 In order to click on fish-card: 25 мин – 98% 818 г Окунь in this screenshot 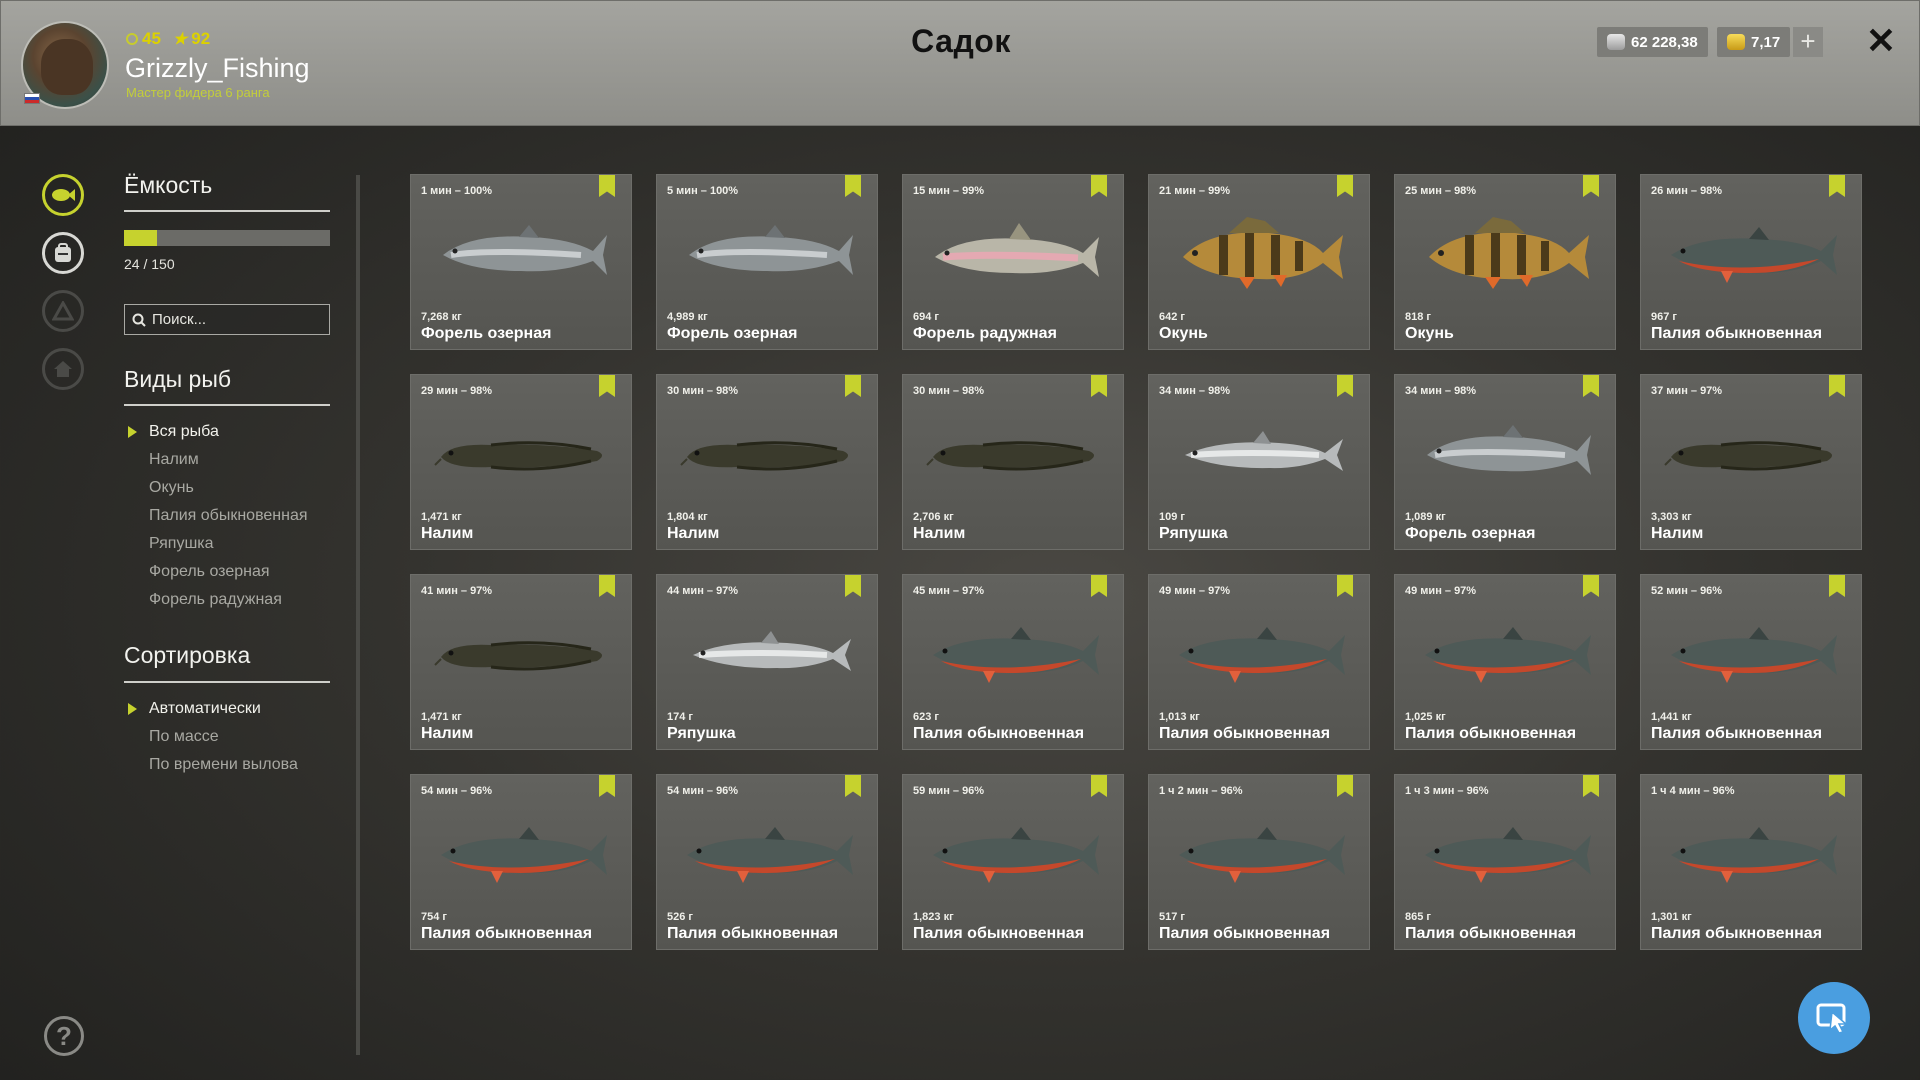, I will do `click(1505, 262)`.